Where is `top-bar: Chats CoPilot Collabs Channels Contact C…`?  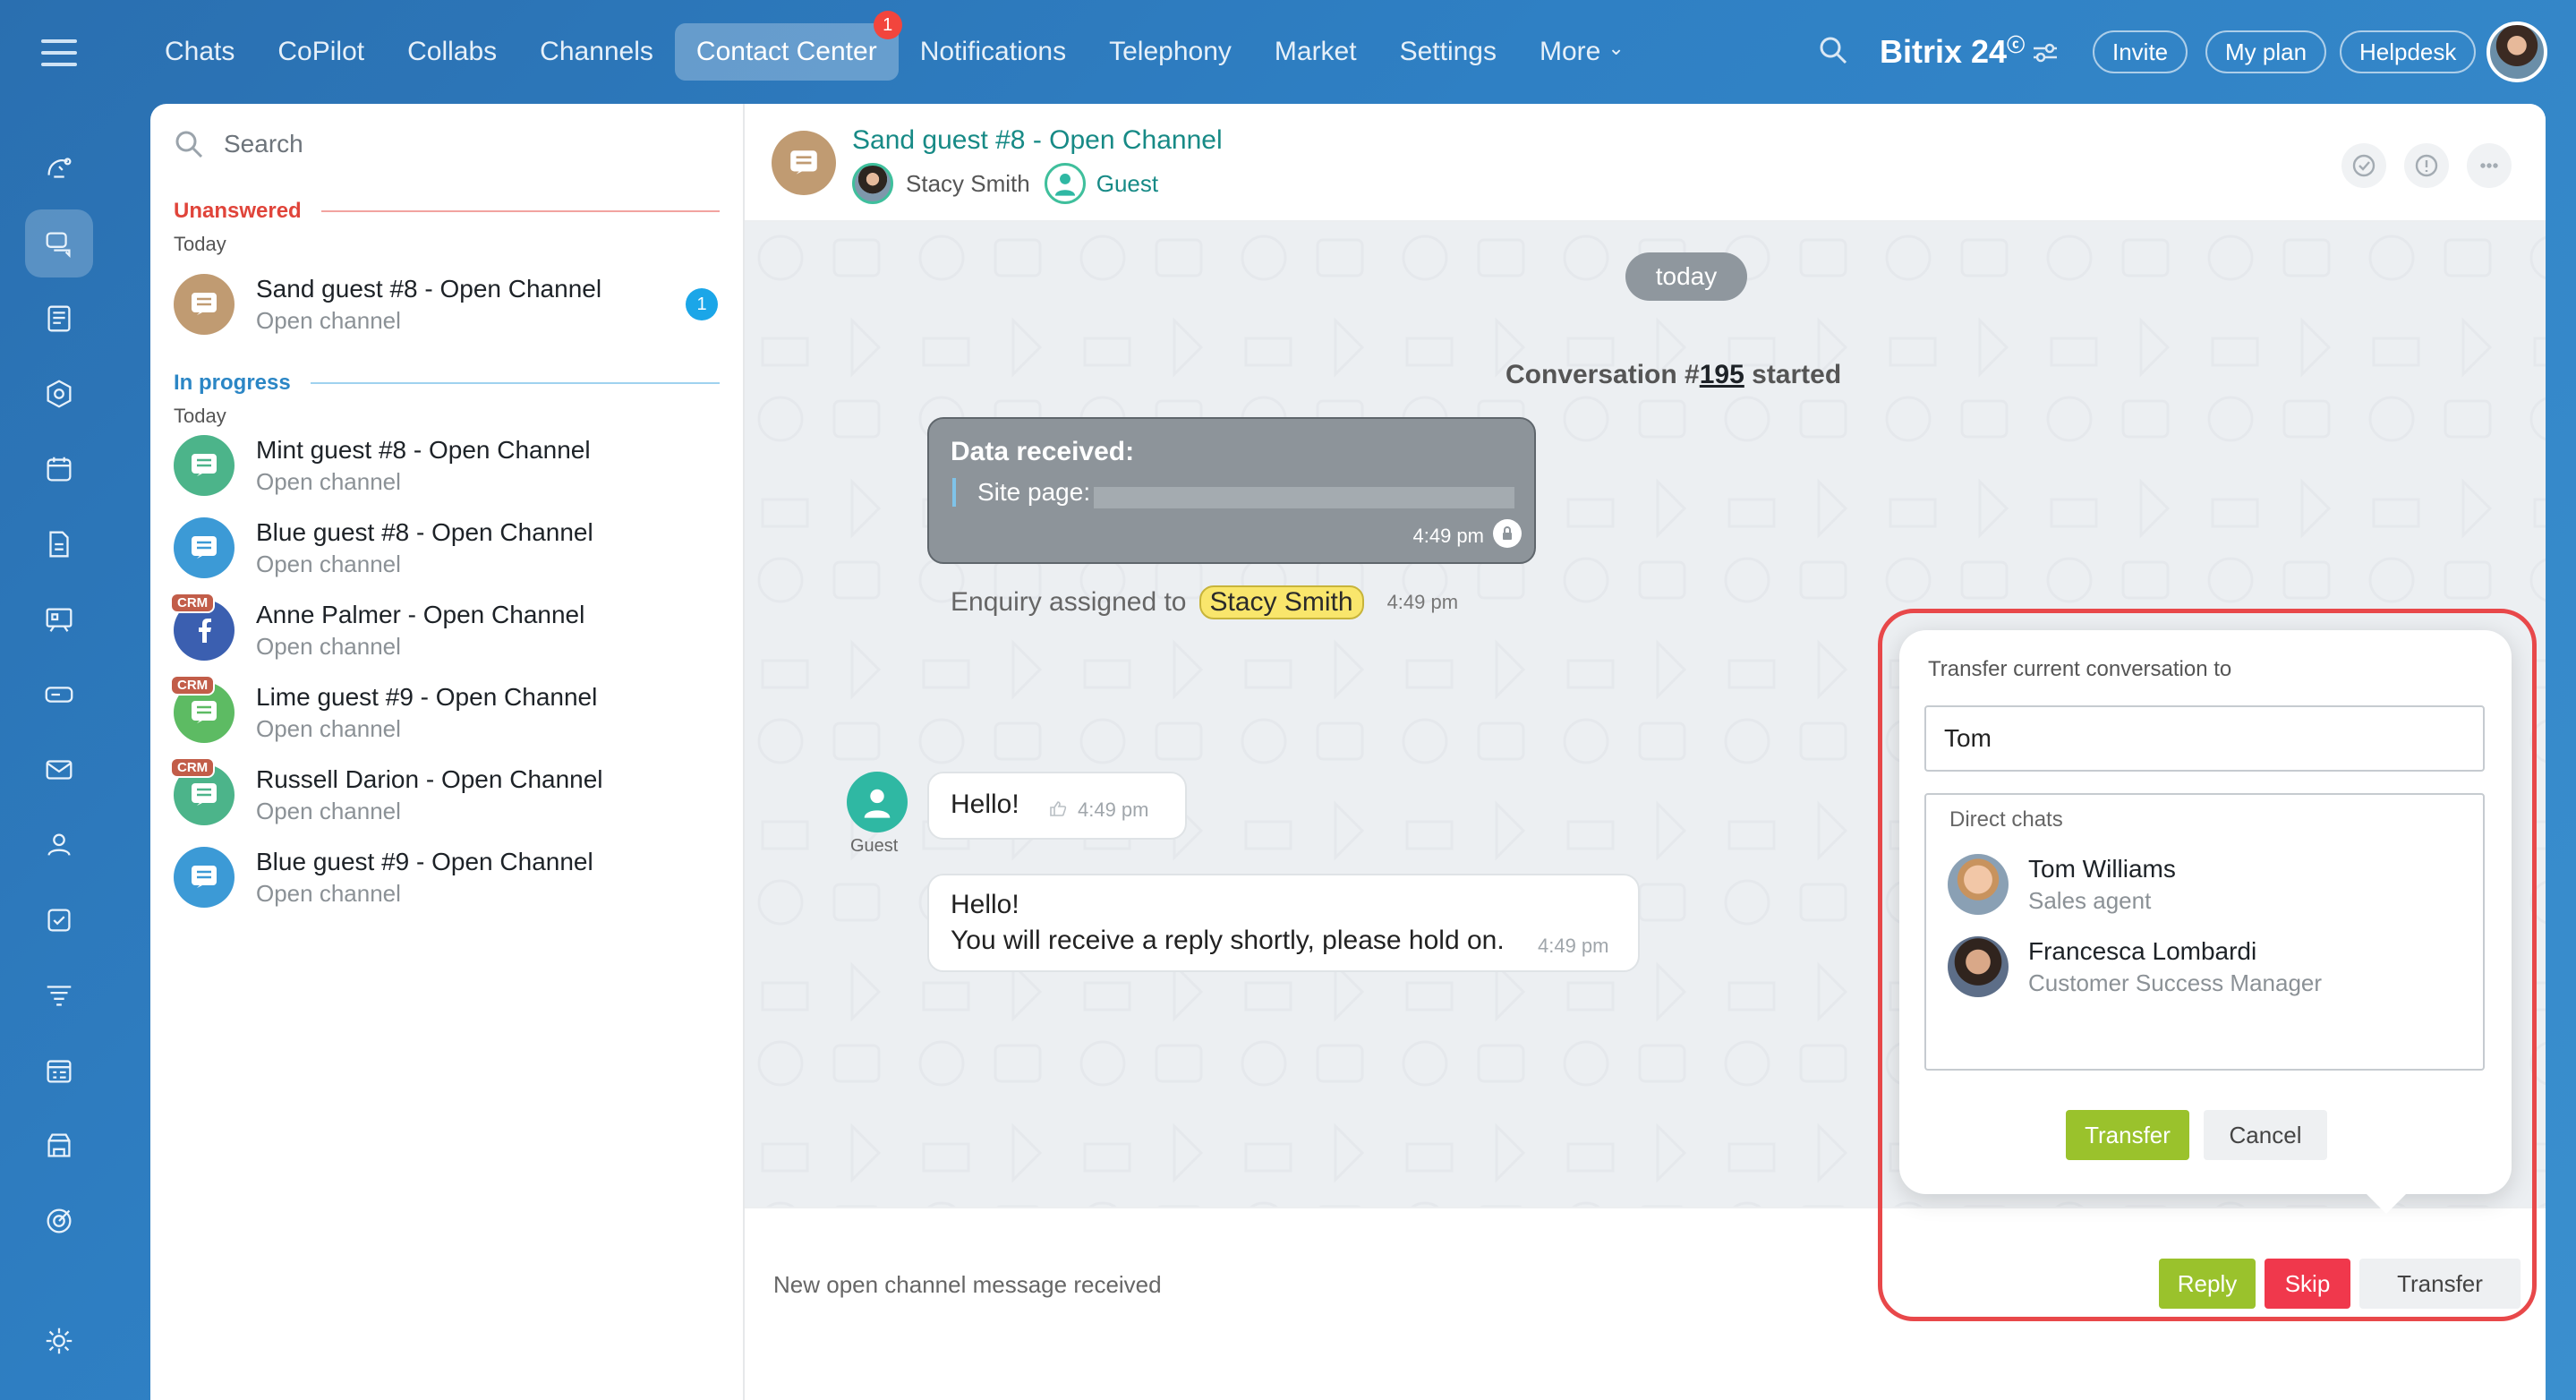 top-bar: Chats CoPilot Collabs Channels Contact C… is located at coordinates (1359, 52).